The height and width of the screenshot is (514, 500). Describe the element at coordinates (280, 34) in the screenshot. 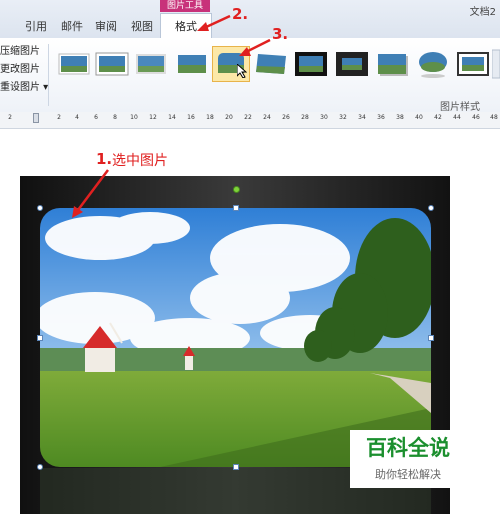

I see `annotation-step3: 3.` at that location.